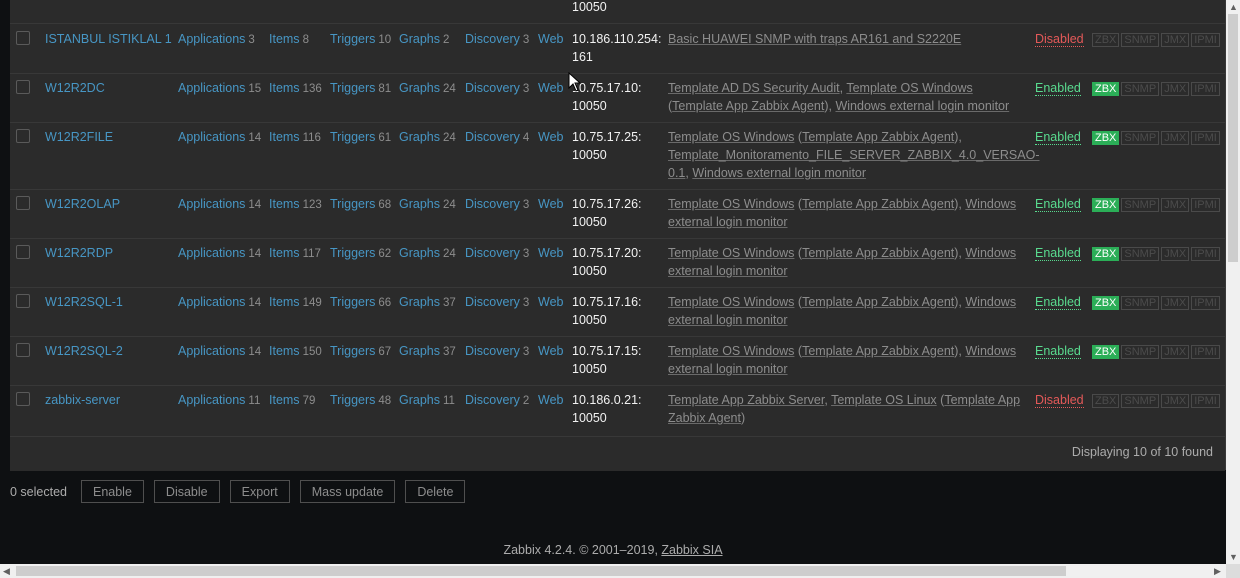  I want to click on delete-button: Delete, so click(435, 491).